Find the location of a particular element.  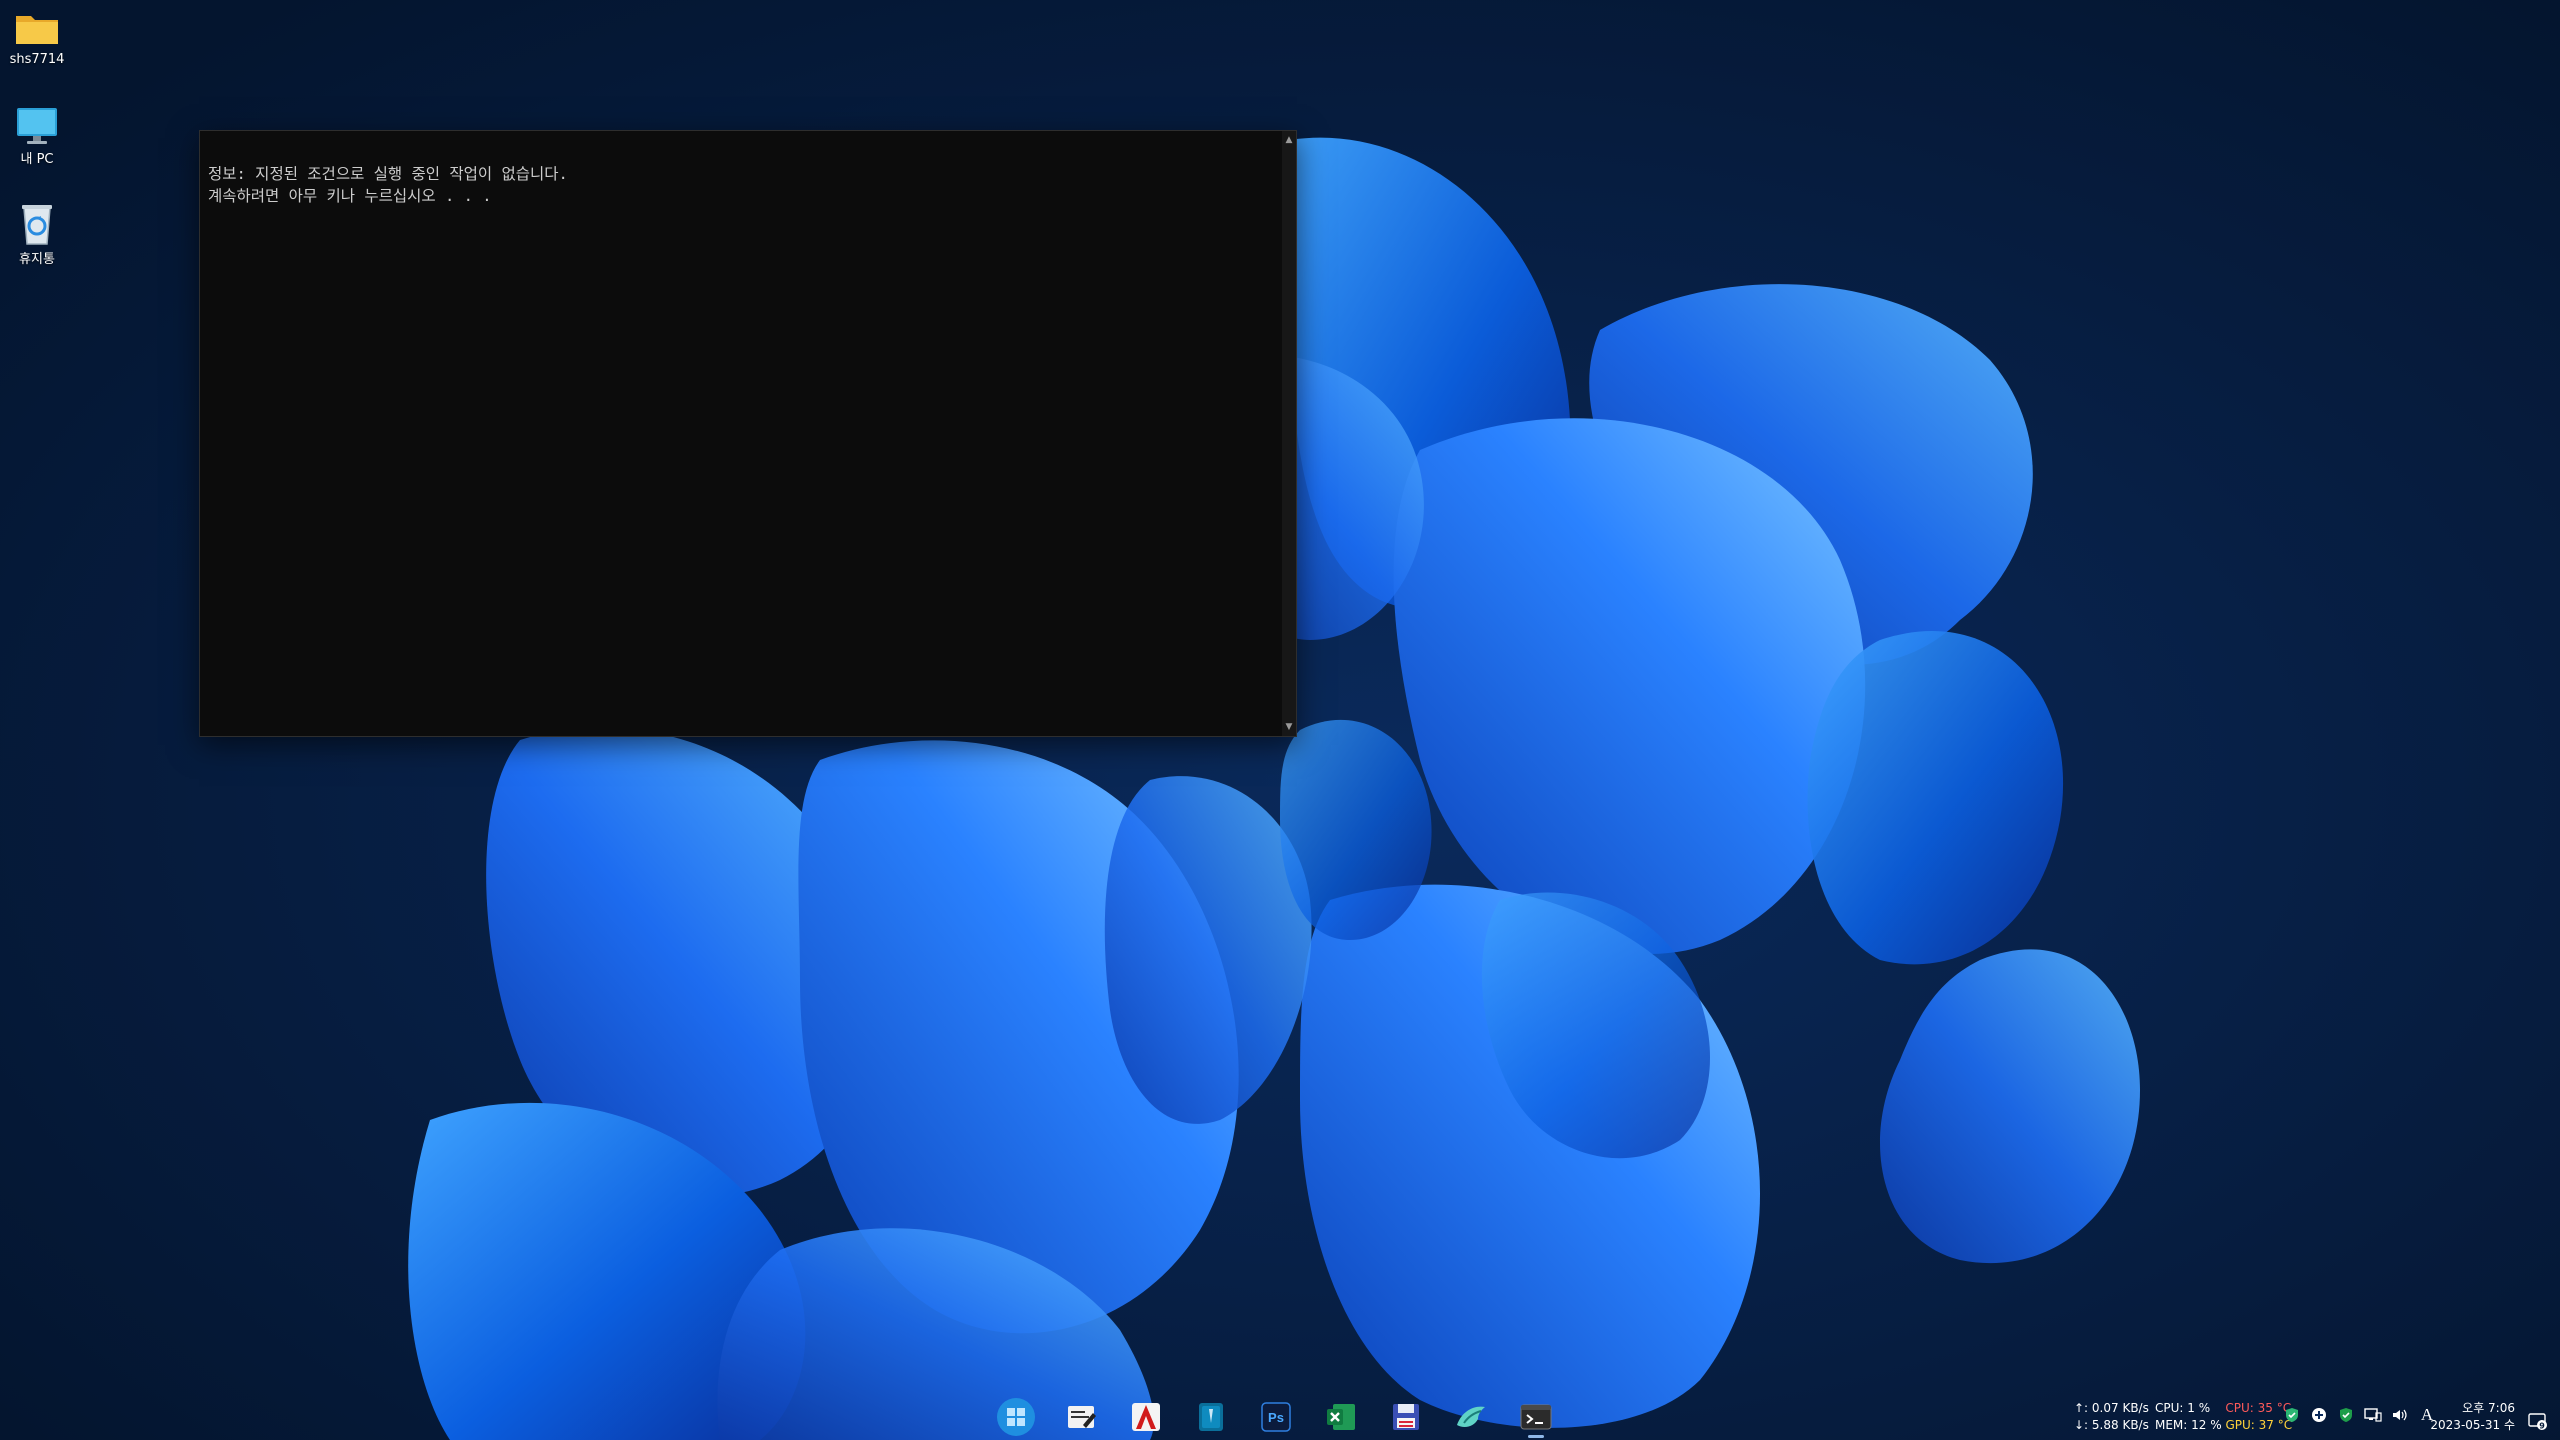

network-speed-widget: ↑: 0.07 KB/s ↓: 5.88 KB/s is located at coordinates (2111, 1417).